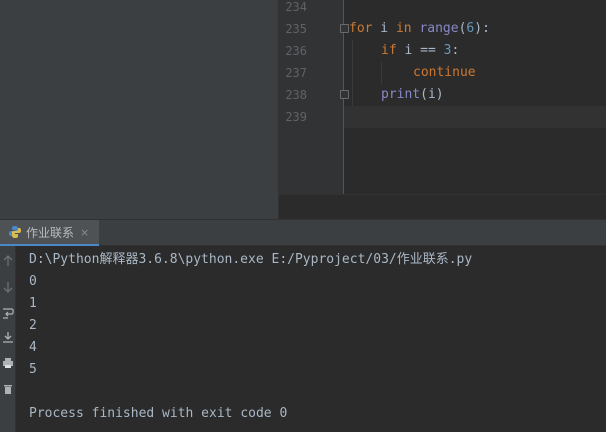  Describe the element at coordinates (33, 303) in the screenshot. I see `console-line: 1` at that location.